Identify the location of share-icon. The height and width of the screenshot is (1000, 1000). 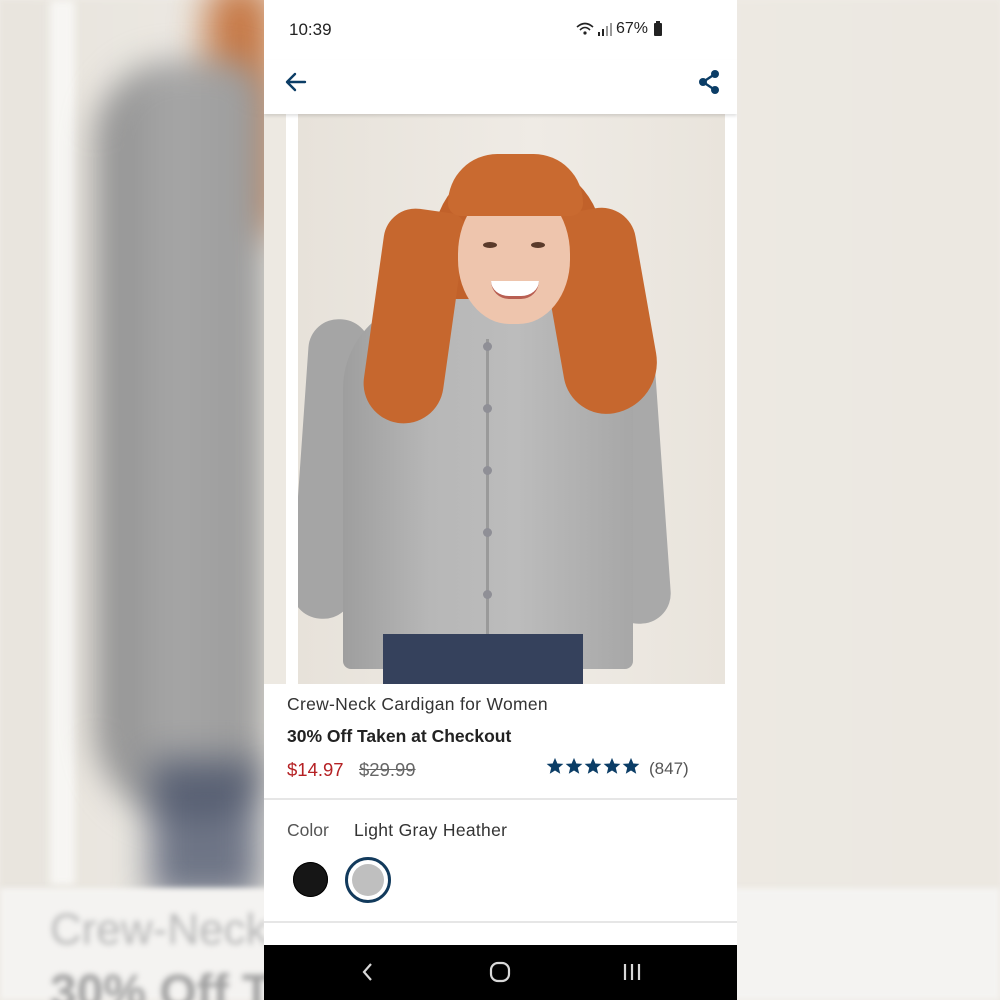
(709, 82).